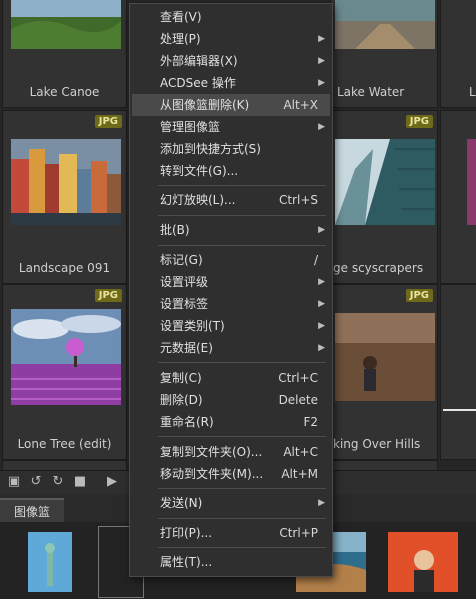 This screenshot has height=599, width=476. I want to click on menu-item-set-rating: 设置评级 ▶, so click(231, 282).